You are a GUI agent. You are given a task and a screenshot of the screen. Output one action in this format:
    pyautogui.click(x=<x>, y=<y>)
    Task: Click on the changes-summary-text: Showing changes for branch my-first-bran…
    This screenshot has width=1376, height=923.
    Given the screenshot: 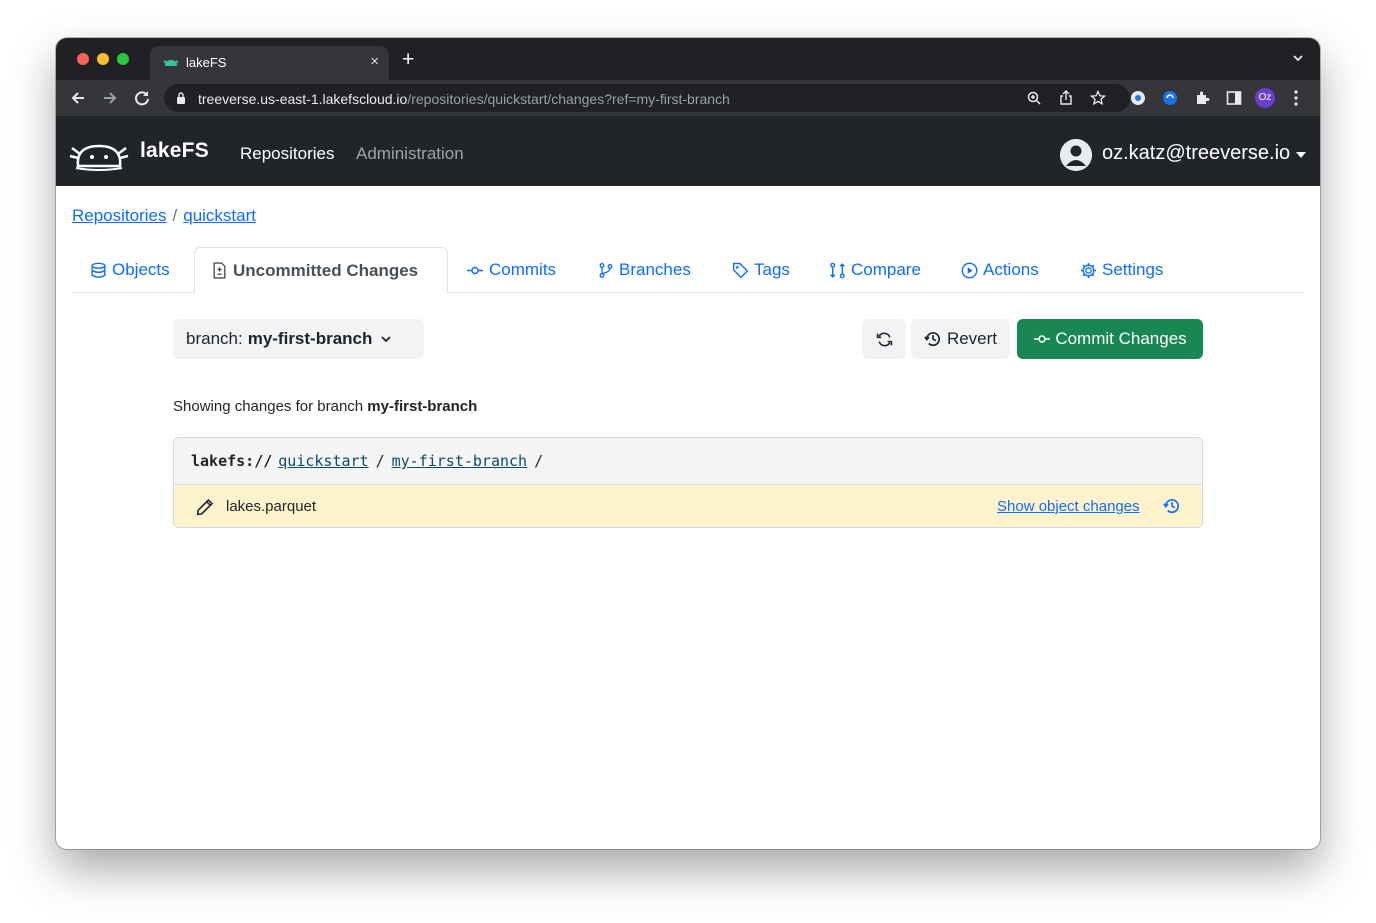 What is the action you would take?
    pyautogui.click(x=325, y=406)
    